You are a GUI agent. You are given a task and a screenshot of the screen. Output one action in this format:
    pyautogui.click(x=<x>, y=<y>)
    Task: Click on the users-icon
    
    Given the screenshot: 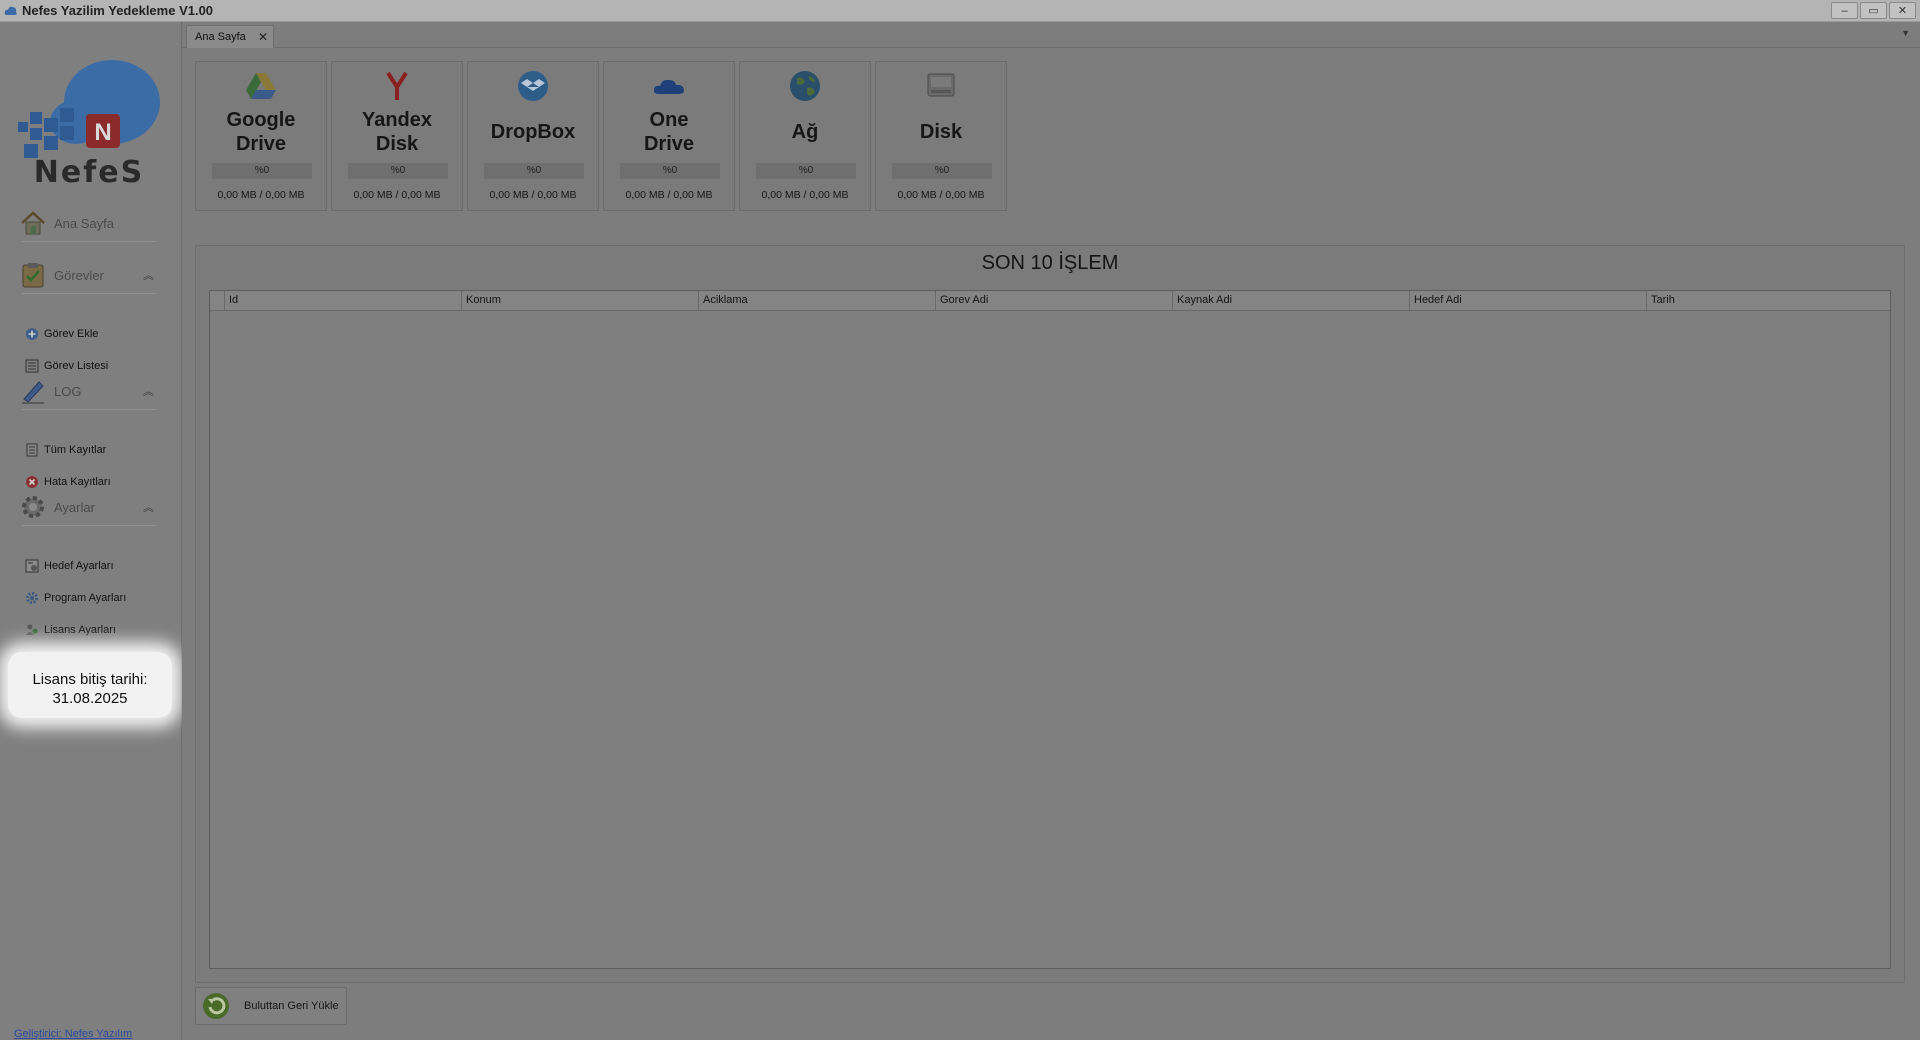 What is the action you would take?
    pyautogui.click(x=31, y=630)
    